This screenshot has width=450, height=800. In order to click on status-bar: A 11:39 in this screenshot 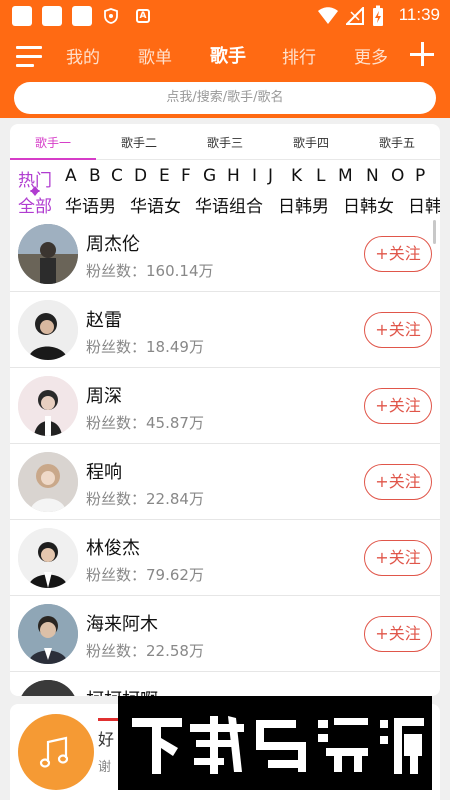, I will do `click(225, 16)`.